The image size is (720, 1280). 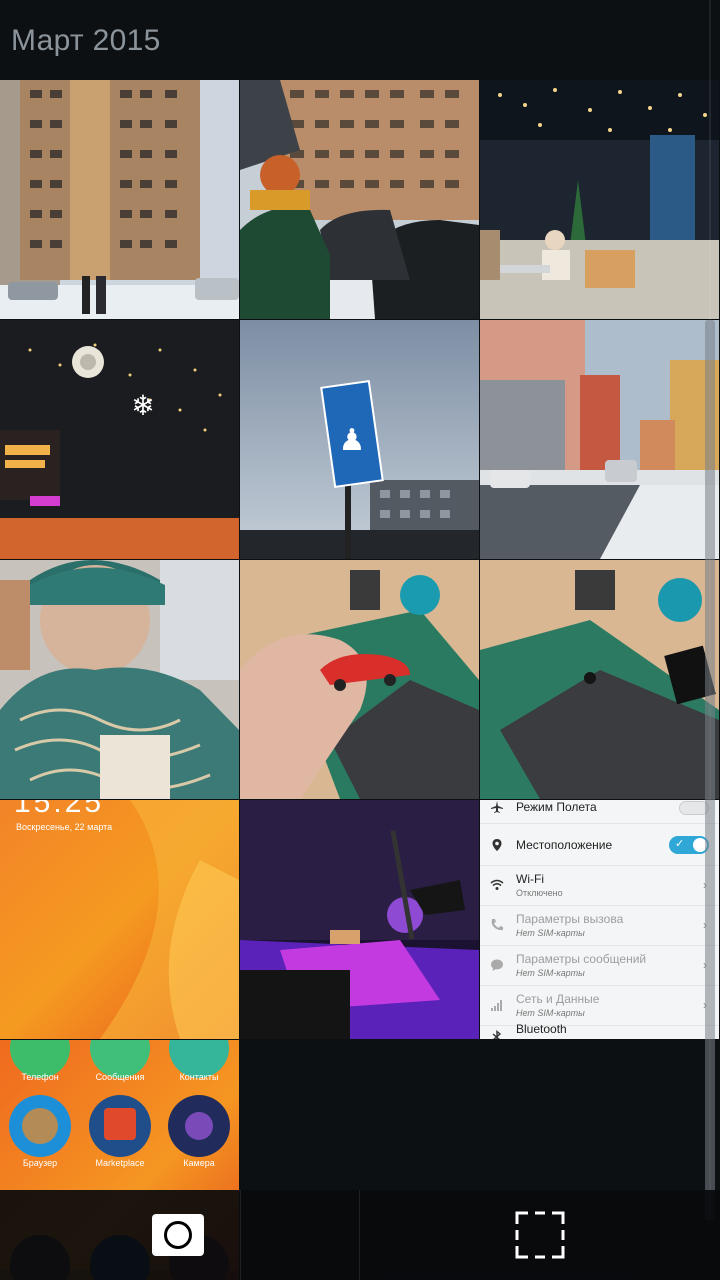 I want to click on lockscreen-date: Воскресенье, 22 марта, so click(x=64, y=827).